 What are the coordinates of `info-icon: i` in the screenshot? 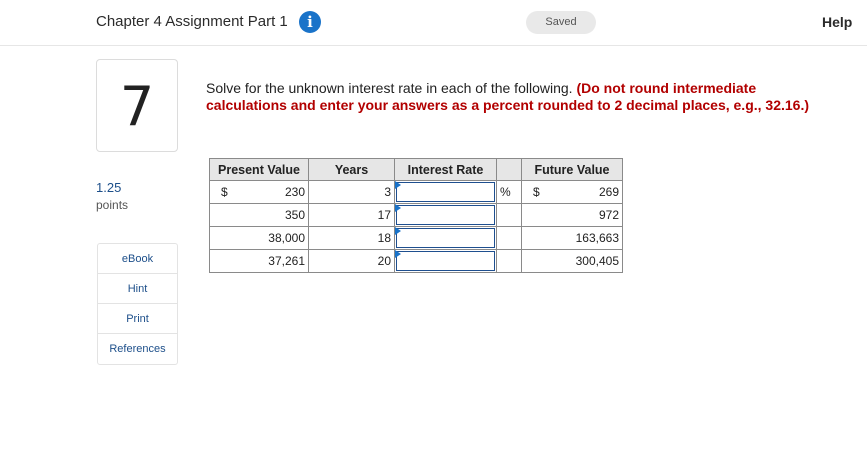 It's located at (310, 22).